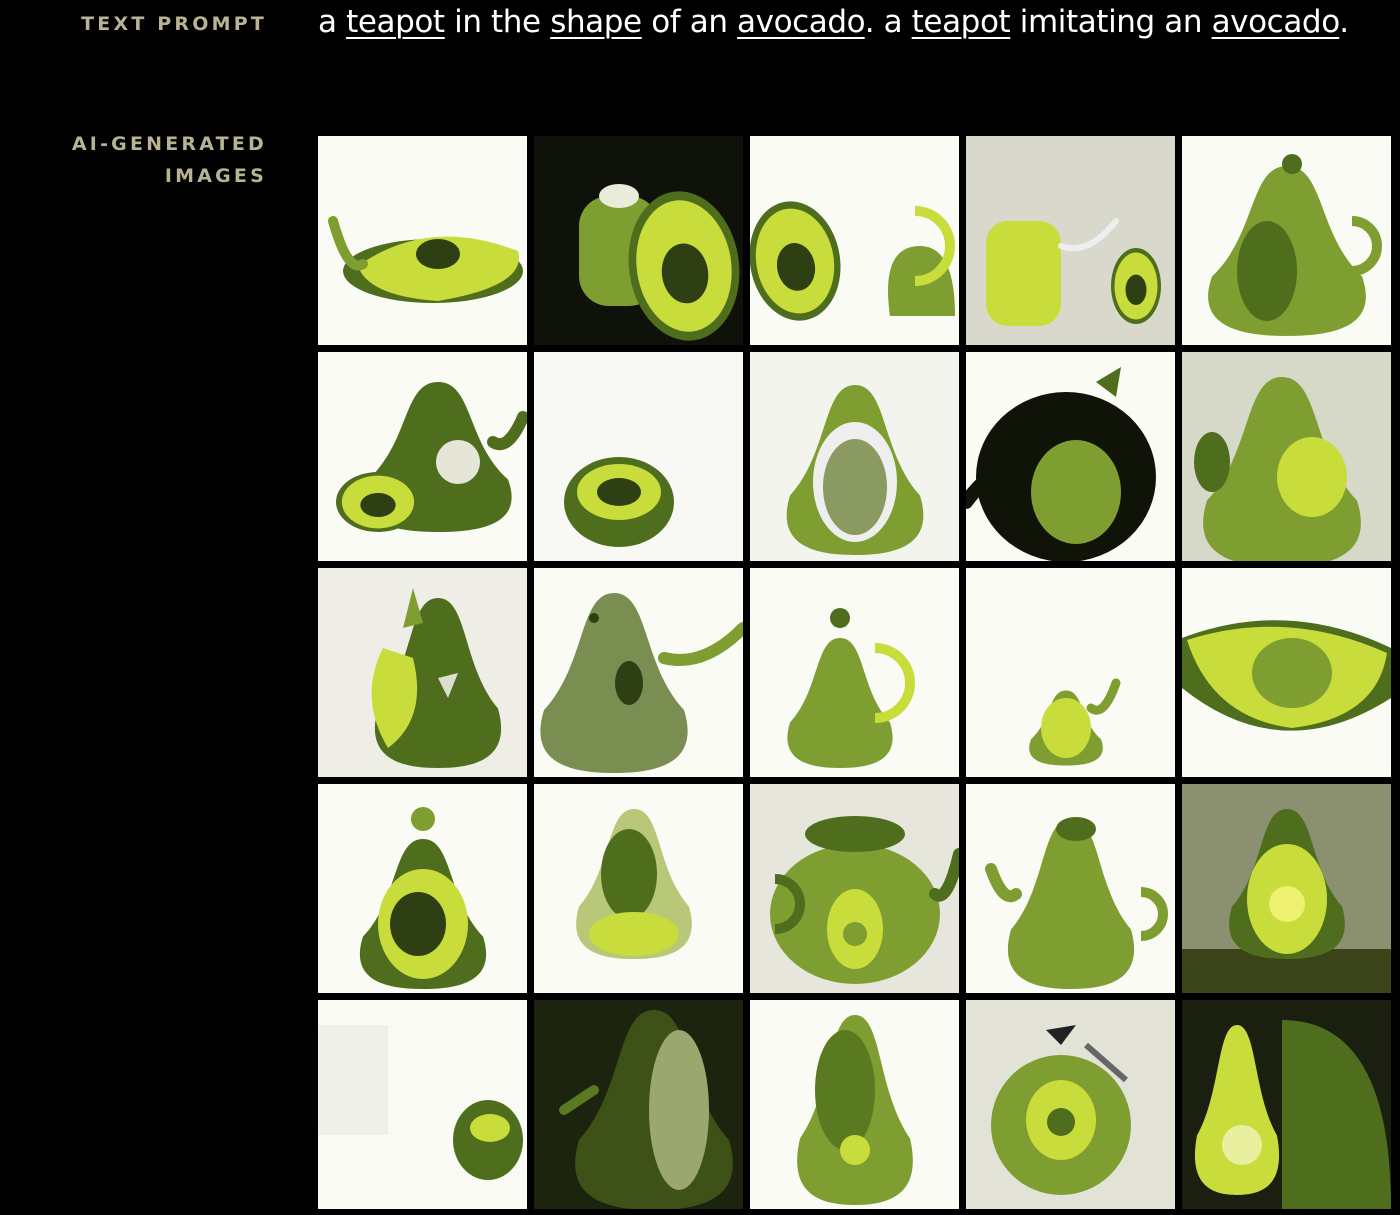 This screenshot has height=1215, width=1400. I want to click on generated-image-15-picture, so click(1286, 672).